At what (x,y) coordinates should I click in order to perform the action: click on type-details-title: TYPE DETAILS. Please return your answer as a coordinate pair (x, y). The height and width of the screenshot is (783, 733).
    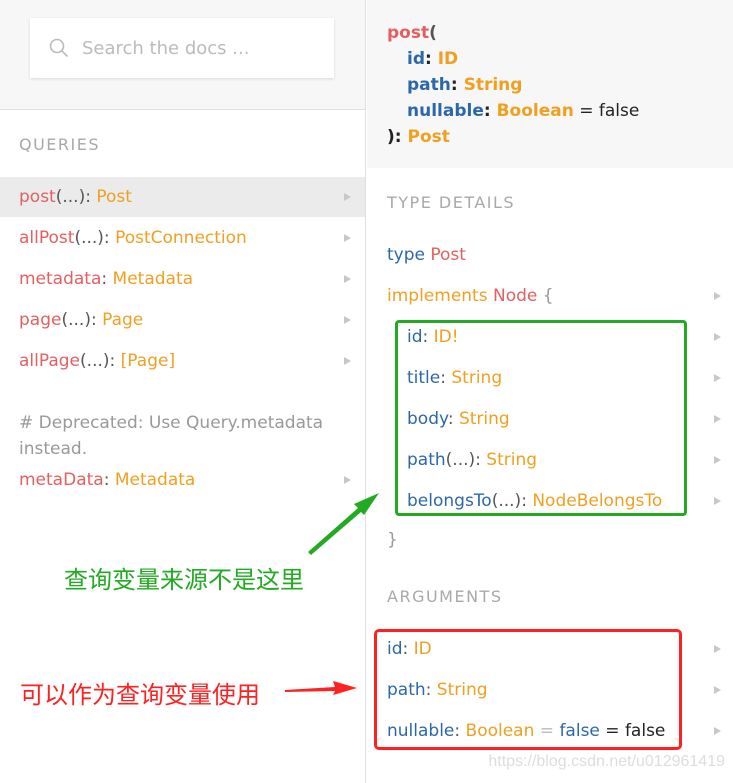
    Looking at the image, I should click on (451, 202).